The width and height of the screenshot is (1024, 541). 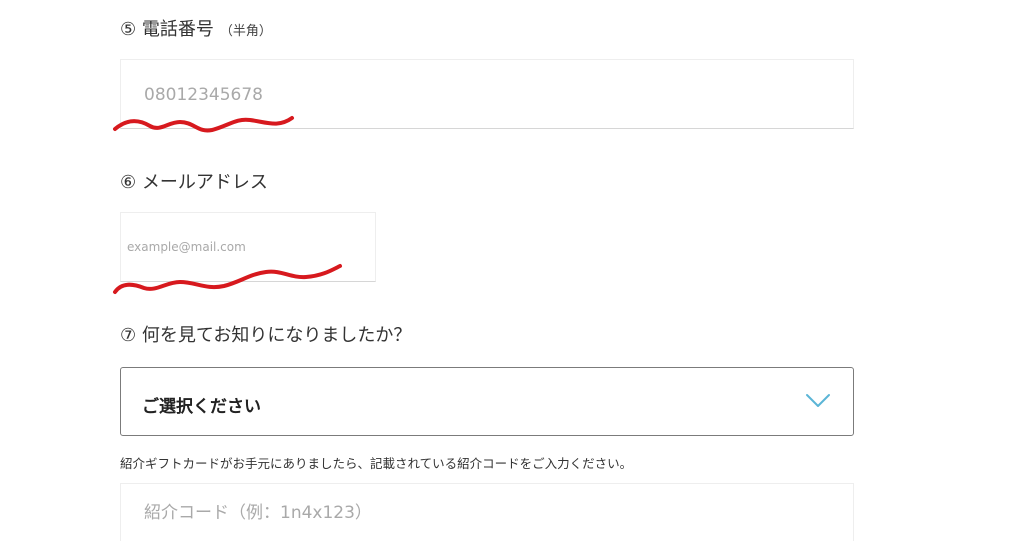 I want to click on phone-label-text: ⑤ 電話番号, so click(x=167, y=29).